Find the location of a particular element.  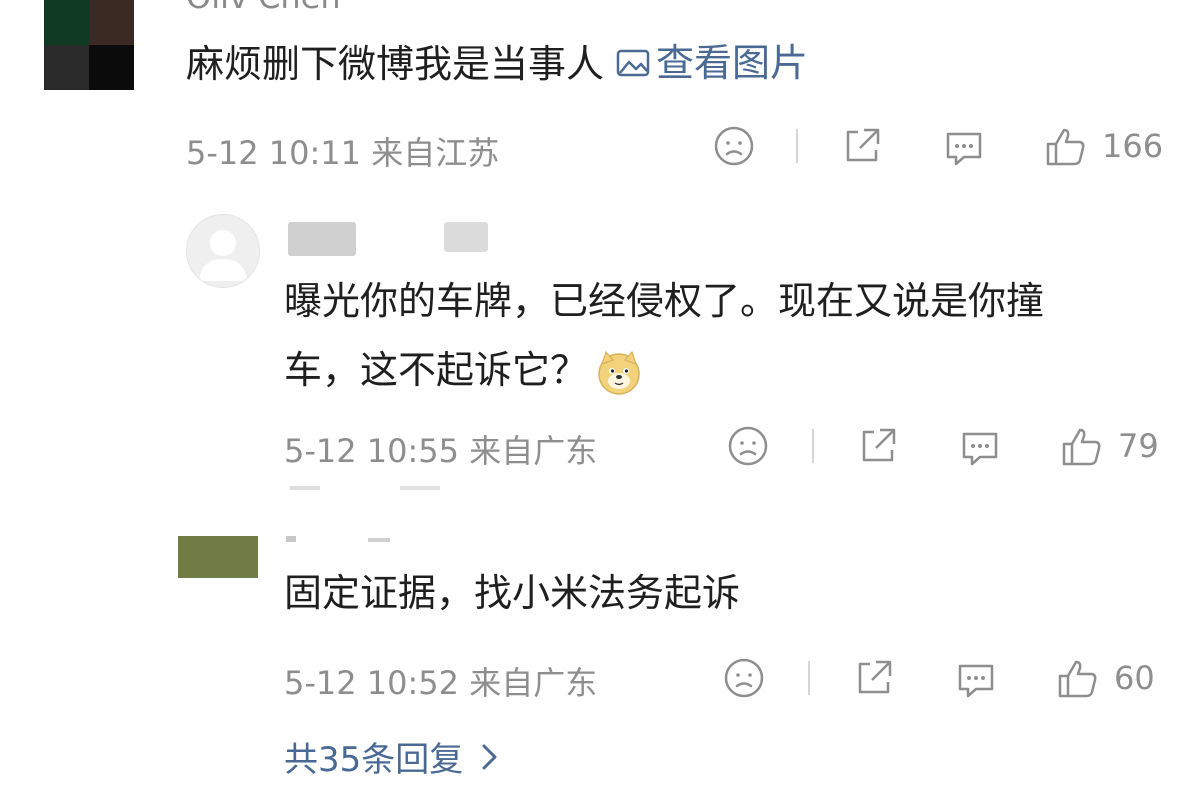

top-comment-text: 麻烦删下微博我是当事人 查看图片 is located at coordinates (497, 63).